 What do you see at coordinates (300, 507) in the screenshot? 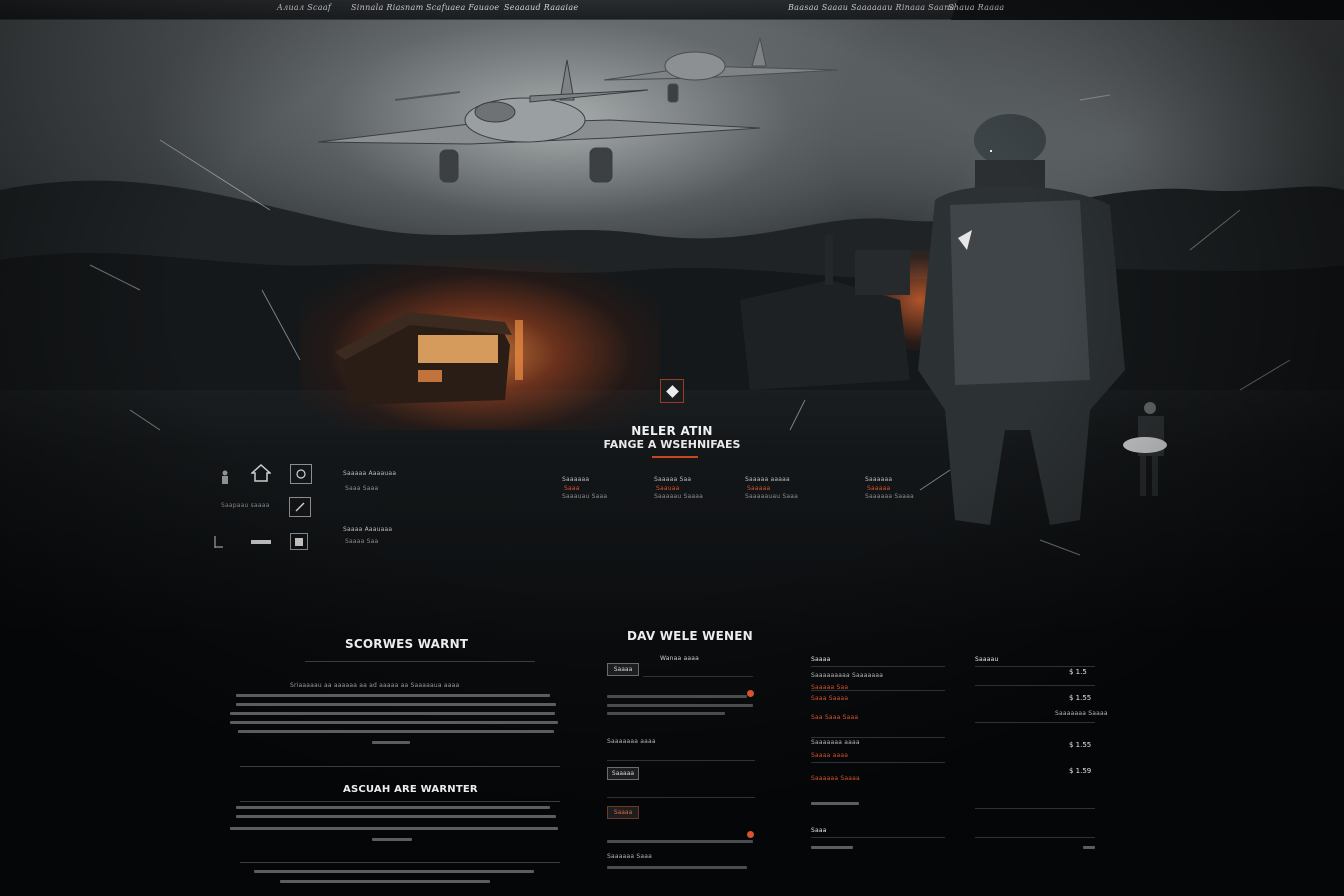
I see `pencil-icon` at bounding box center [300, 507].